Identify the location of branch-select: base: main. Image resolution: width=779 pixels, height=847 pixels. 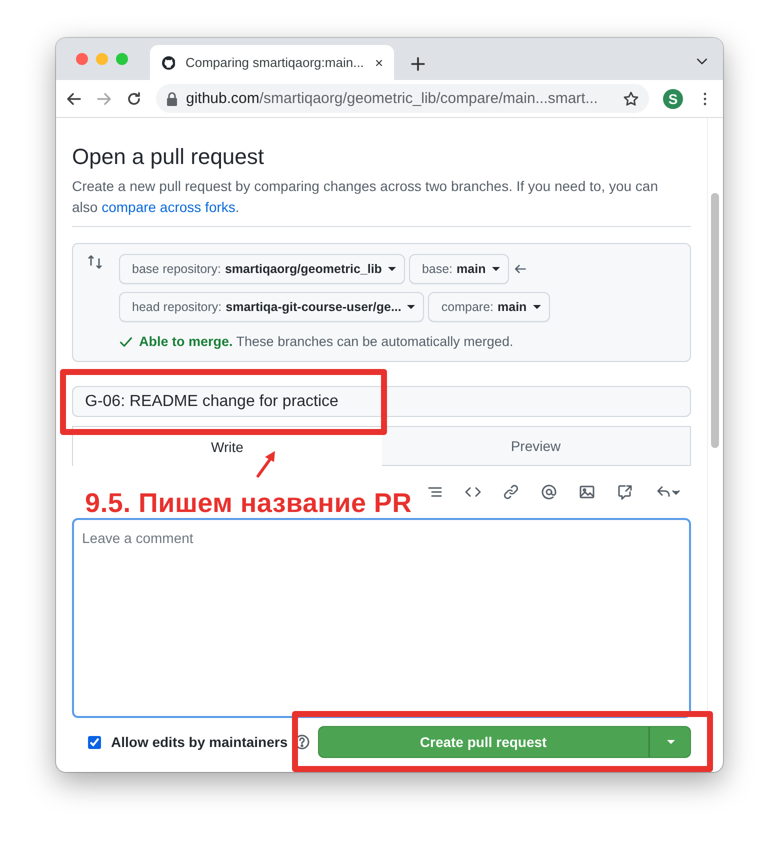
(458, 269).